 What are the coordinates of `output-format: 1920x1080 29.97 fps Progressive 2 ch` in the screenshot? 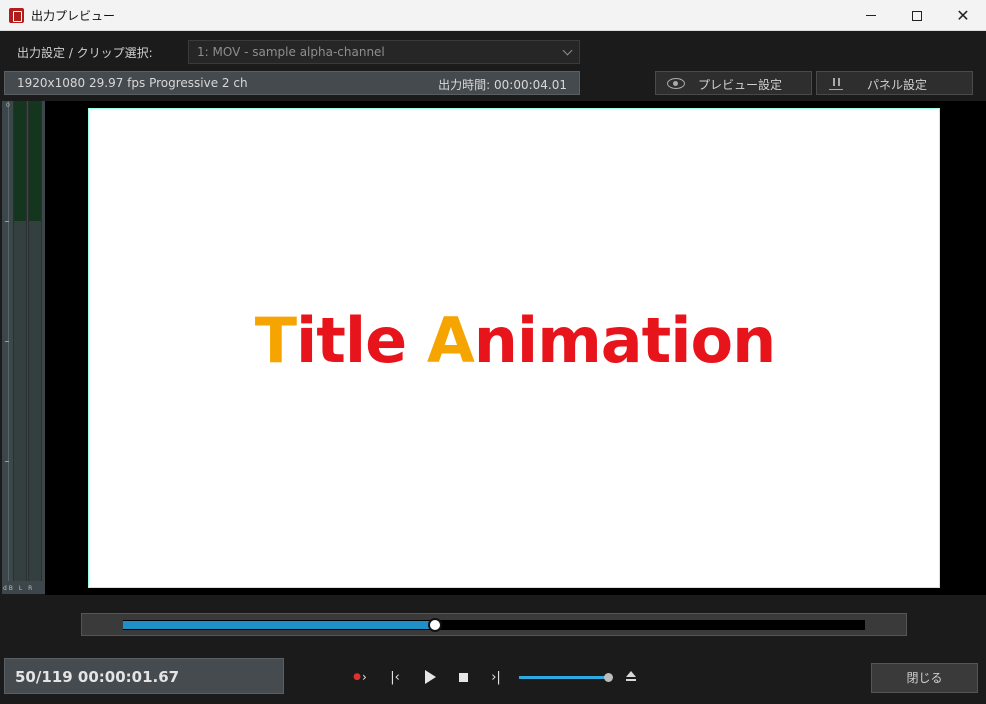 It's located at (132, 83).